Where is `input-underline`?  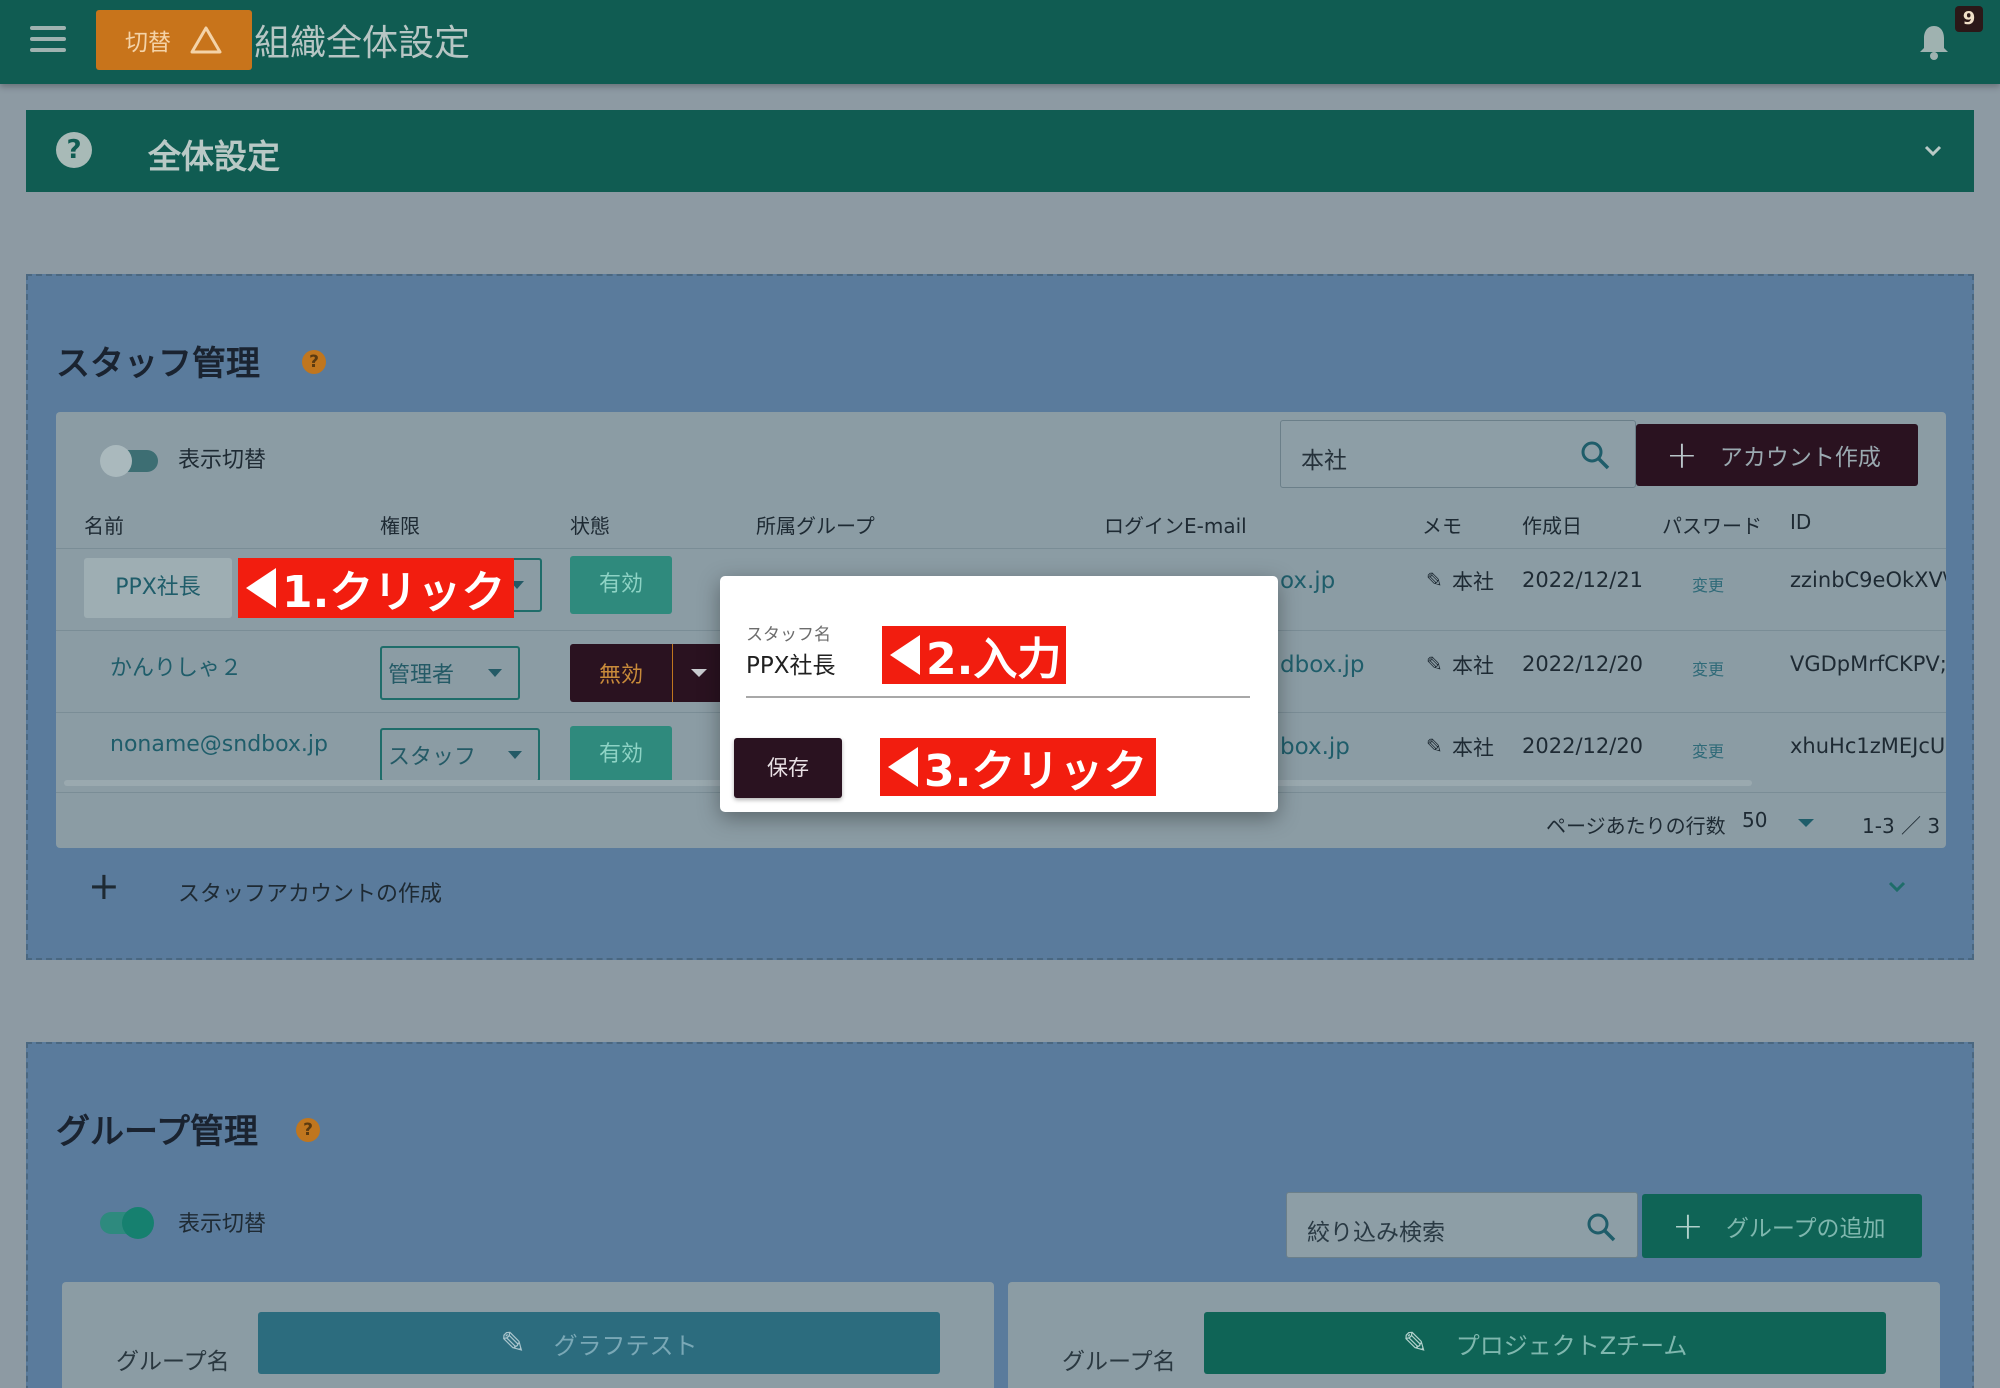
input-underline is located at coordinates (998, 697).